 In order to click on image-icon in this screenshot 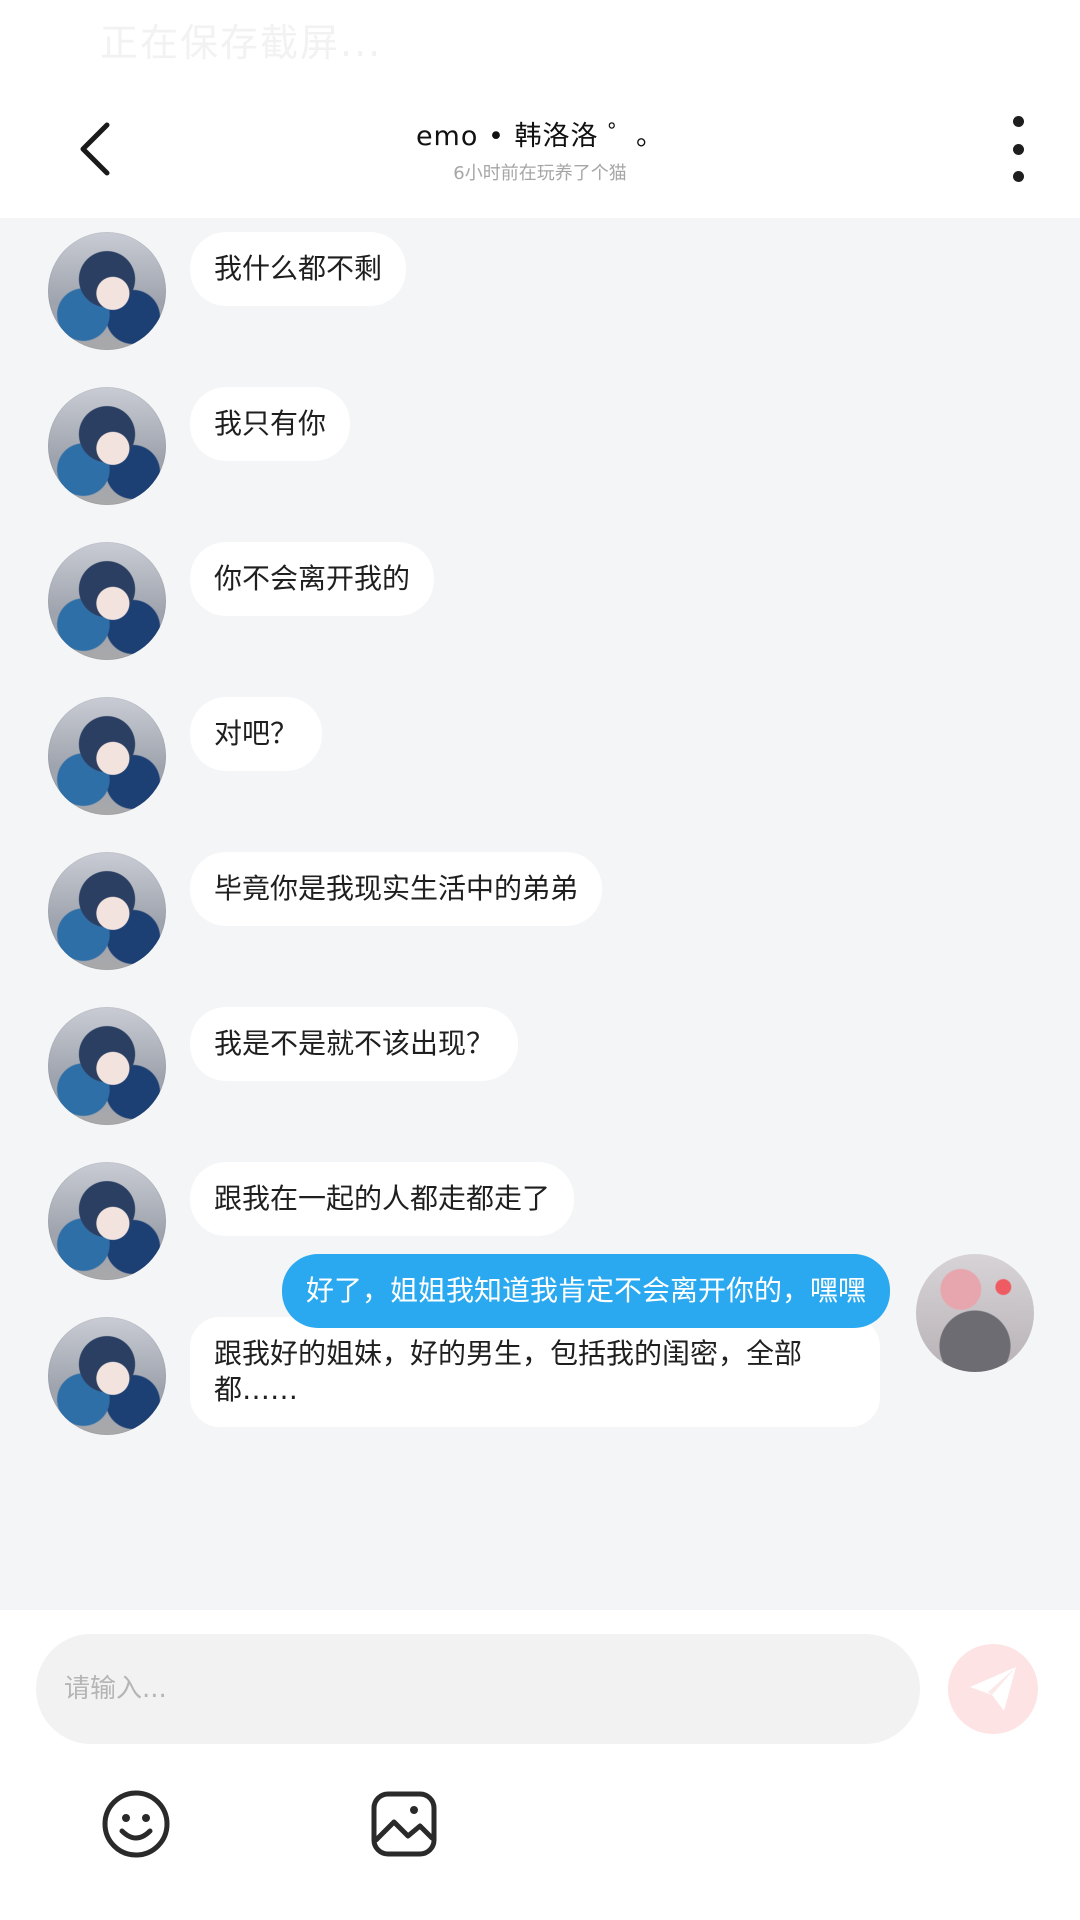, I will do `click(404, 1824)`.